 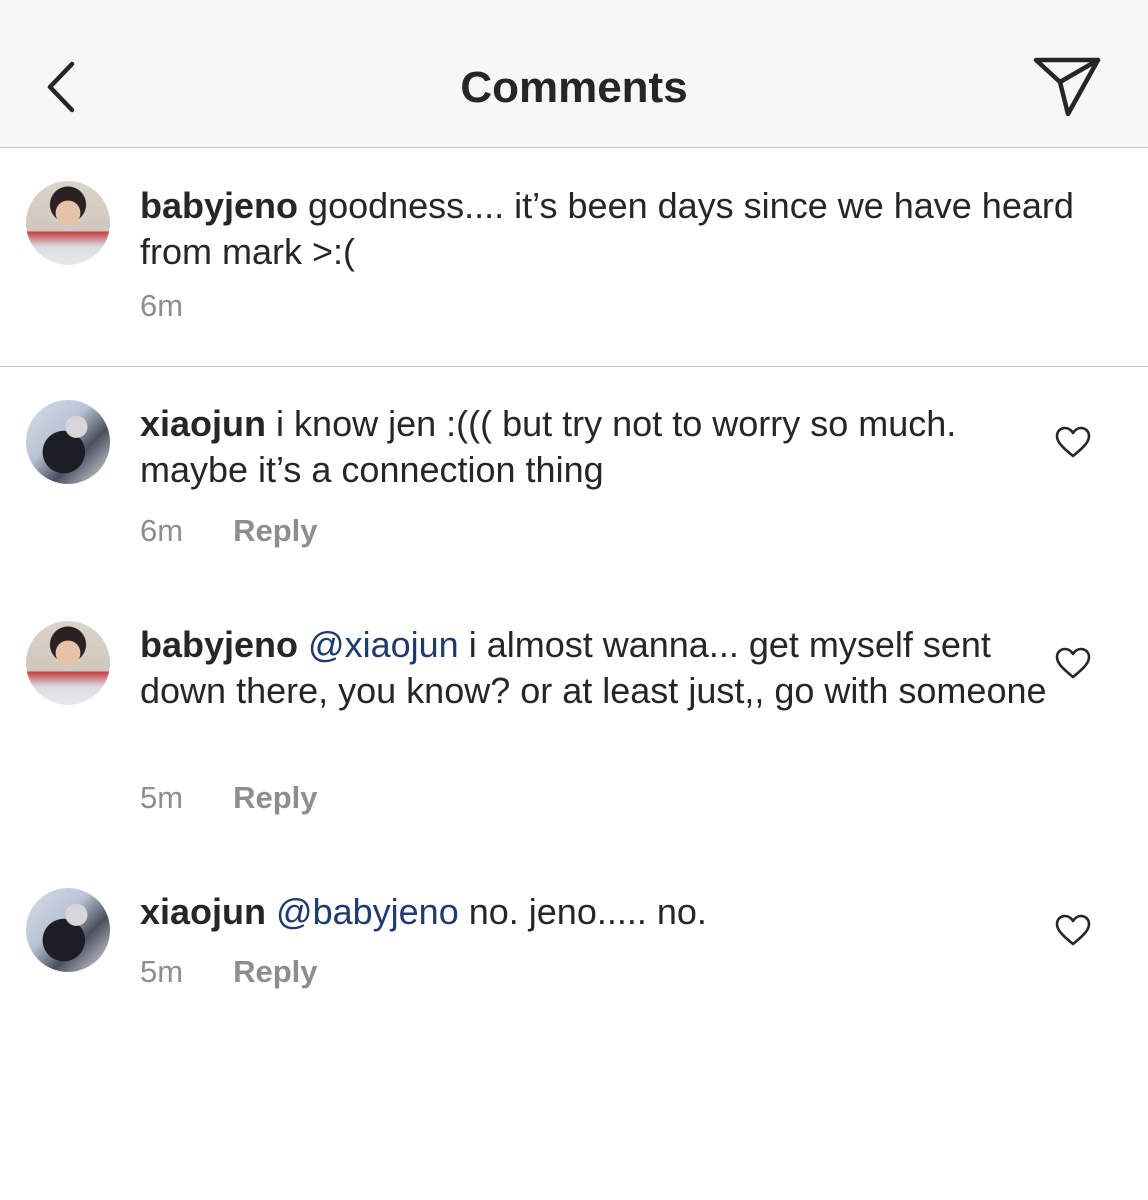 I want to click on comment-meta: 6m Reply, so click(x=229, y=531).